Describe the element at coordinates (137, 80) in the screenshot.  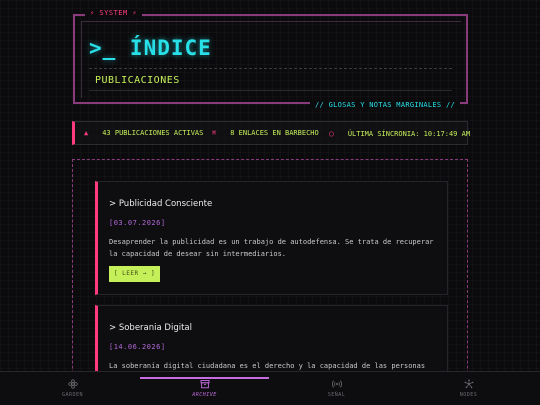
I see `page-subtitle: PUBLICACIONES` at that location.